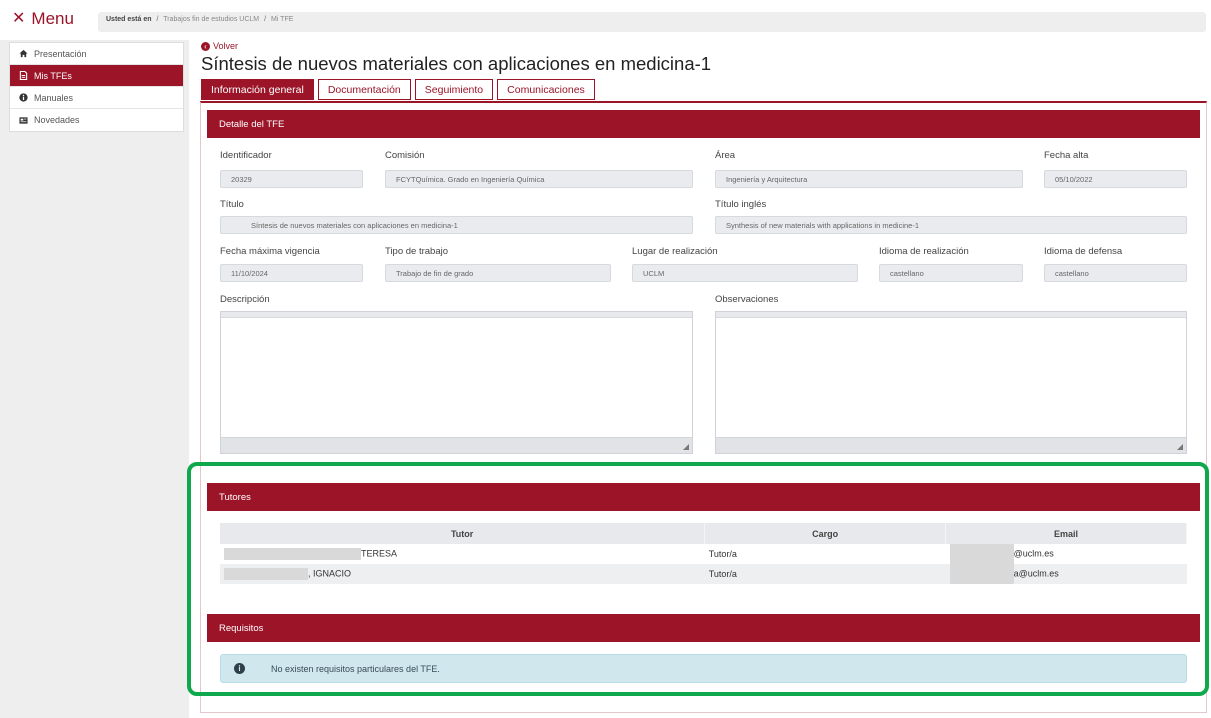  Describe the element at coordinates (951, 273) in the screenshot. I see `idioma-realizacion-field: castellano` at that location.